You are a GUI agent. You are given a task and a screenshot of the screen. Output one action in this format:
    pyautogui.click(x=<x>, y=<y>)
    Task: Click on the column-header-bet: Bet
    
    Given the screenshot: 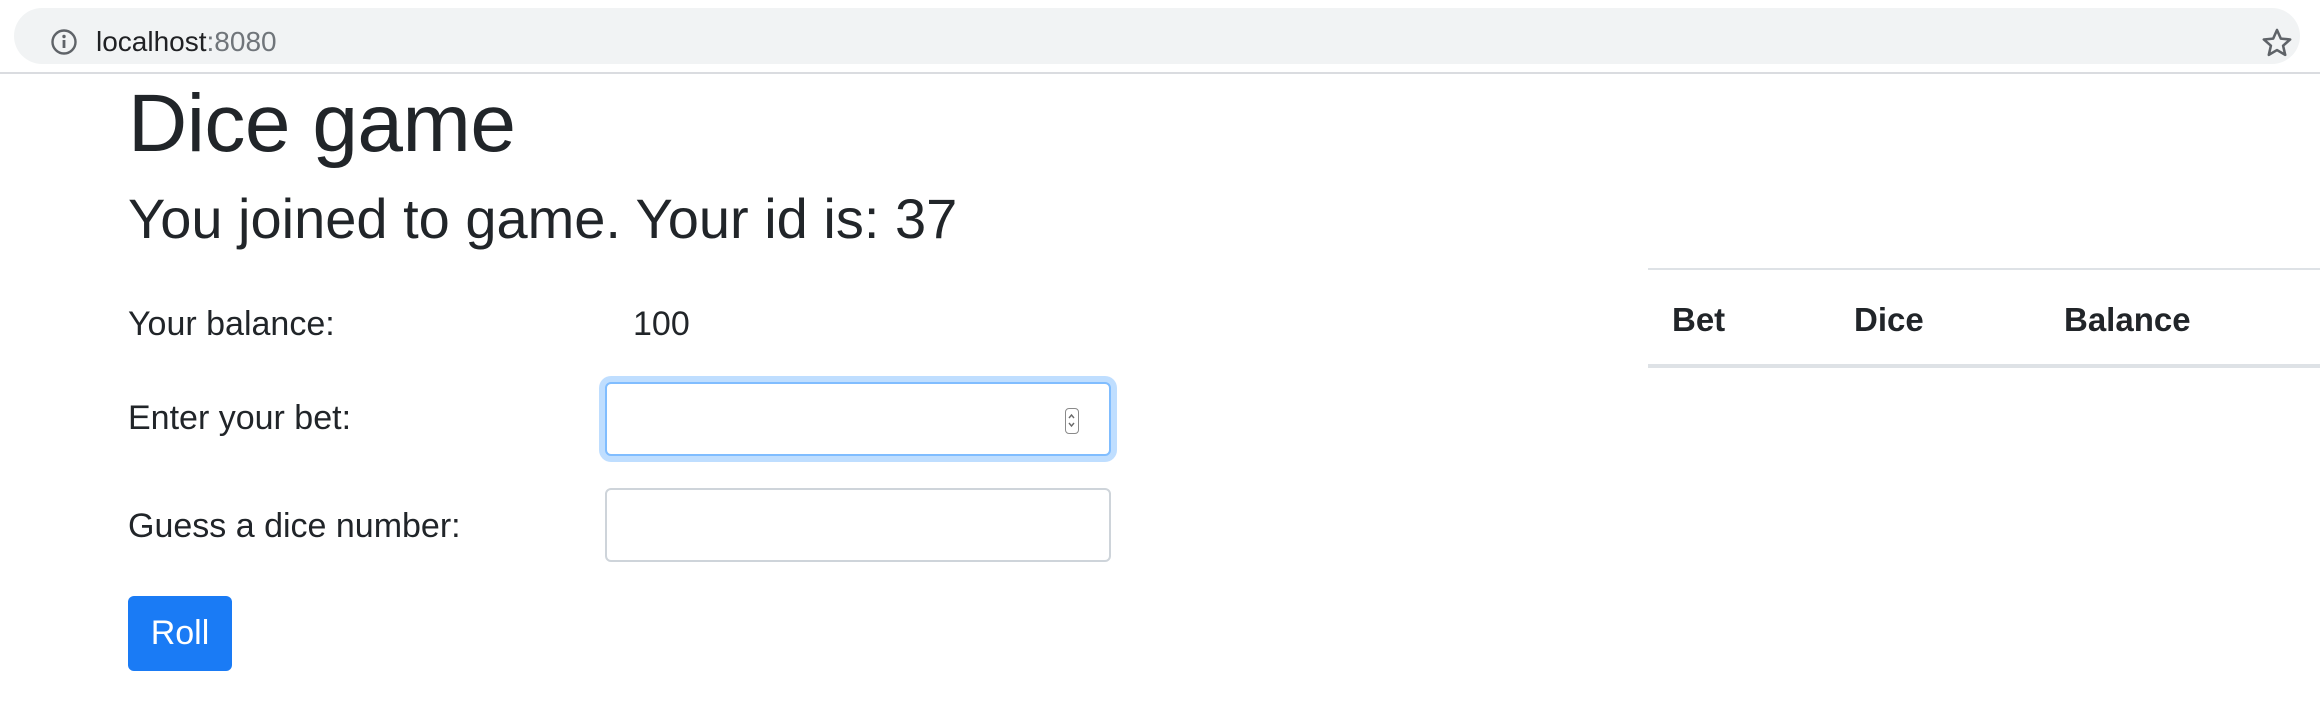 What is the action you would take?
    pyautogui.click(x=1699, y=319)
    